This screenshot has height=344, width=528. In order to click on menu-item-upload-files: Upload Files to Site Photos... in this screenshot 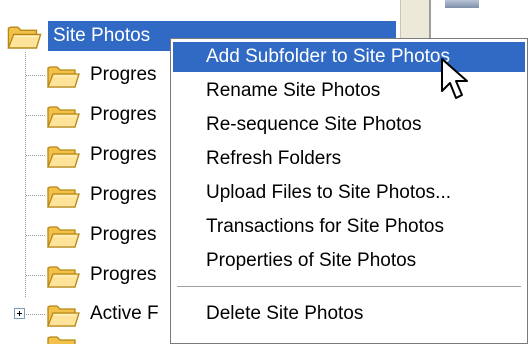, I will do `click(349, 193)`.